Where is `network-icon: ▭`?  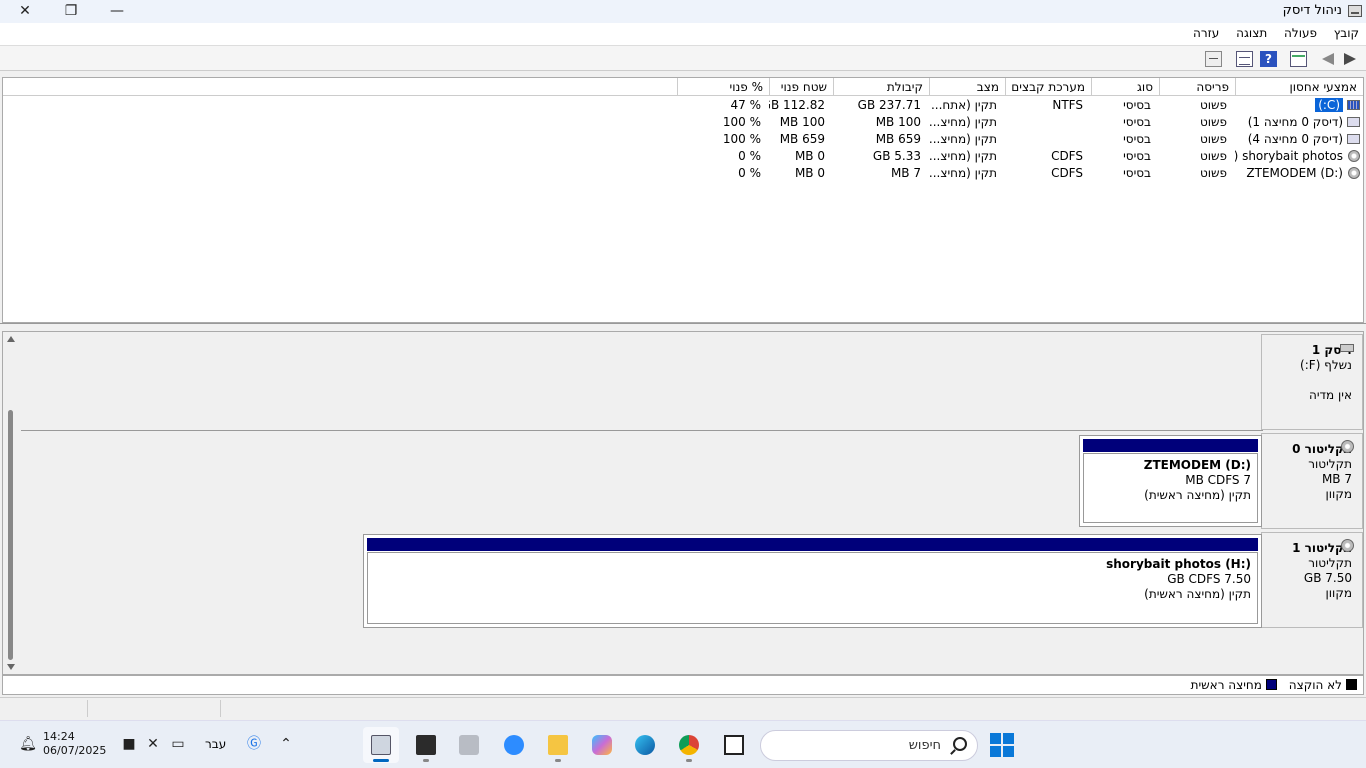 network-icon: ▭ is located at coordinates (178, 744).